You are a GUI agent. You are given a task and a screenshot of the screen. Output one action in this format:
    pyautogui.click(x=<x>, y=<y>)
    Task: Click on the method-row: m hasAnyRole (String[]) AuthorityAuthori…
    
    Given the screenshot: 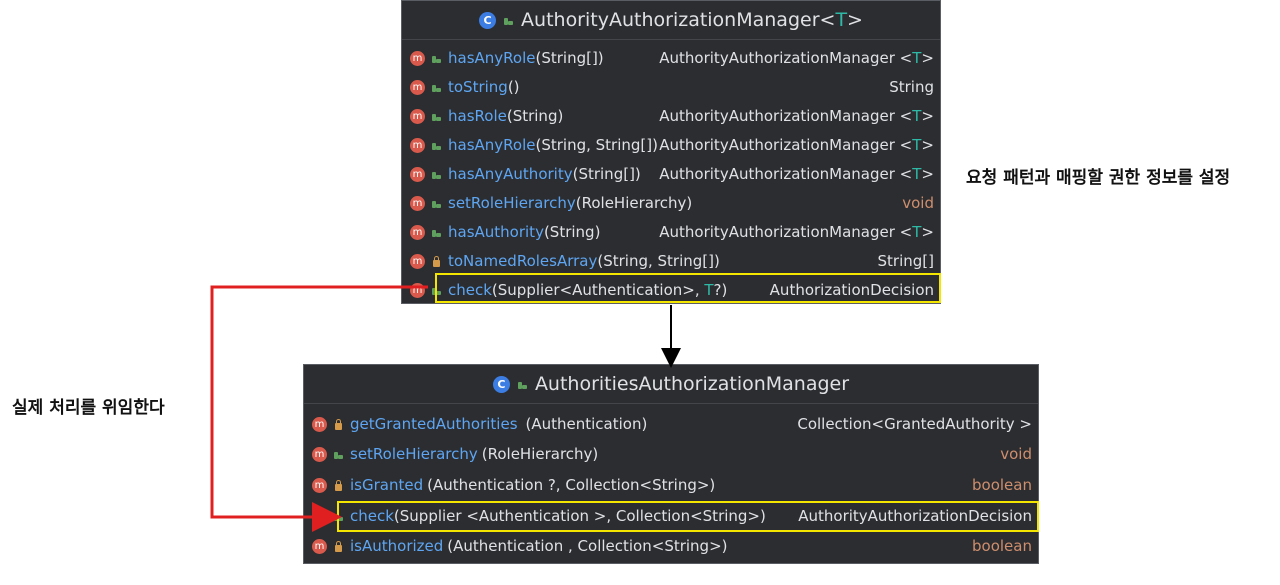 What is the action you would take?
    pyautogui.click(x=671, y=58)
    